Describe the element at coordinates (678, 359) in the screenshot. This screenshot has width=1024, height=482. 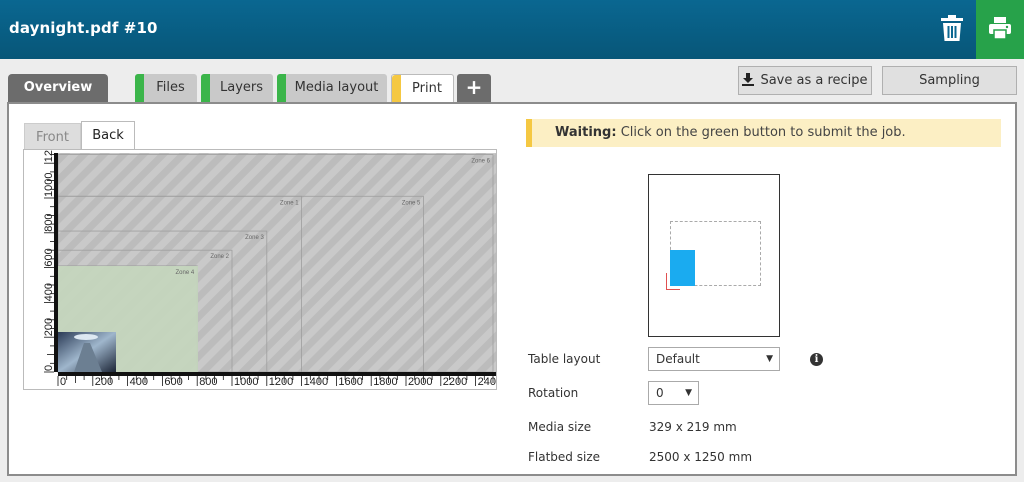
I see `select-value: Default` at that location.